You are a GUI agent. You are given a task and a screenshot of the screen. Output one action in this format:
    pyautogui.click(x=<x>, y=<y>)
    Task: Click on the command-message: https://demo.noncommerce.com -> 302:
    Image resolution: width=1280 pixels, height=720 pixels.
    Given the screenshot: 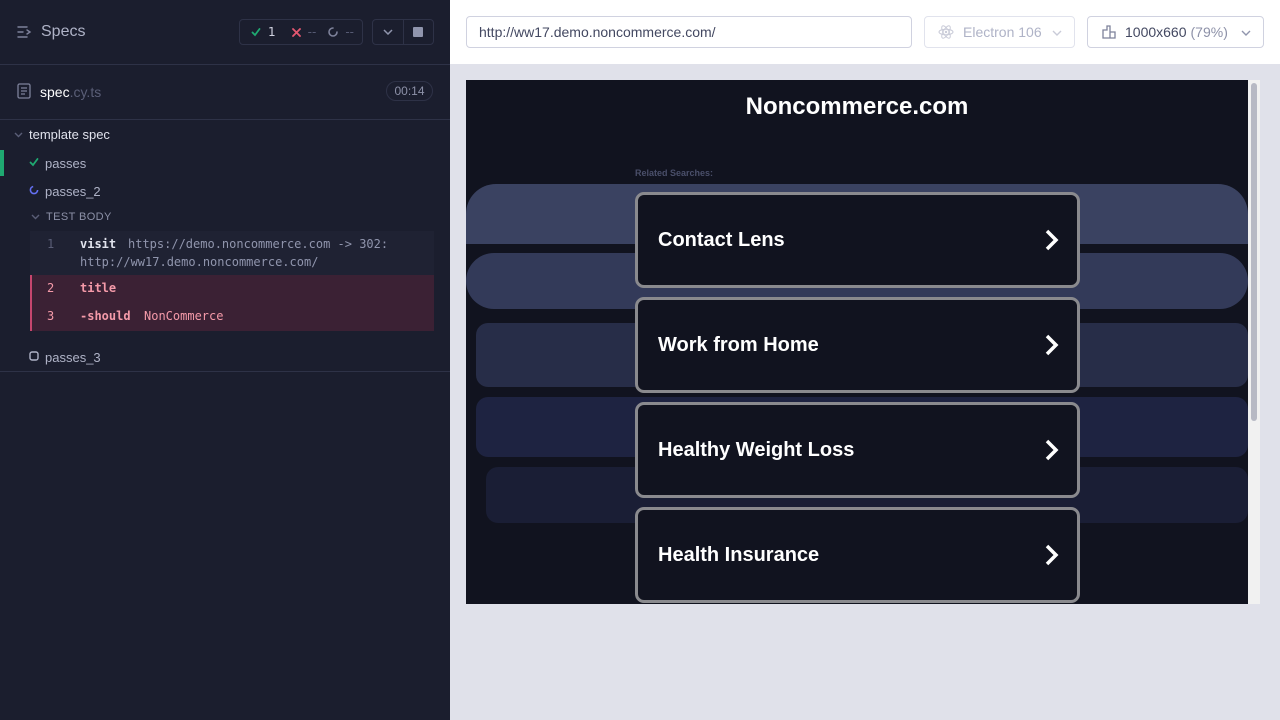 What is the action you would take?
    pyautogui.click(x=258, y=244)
    